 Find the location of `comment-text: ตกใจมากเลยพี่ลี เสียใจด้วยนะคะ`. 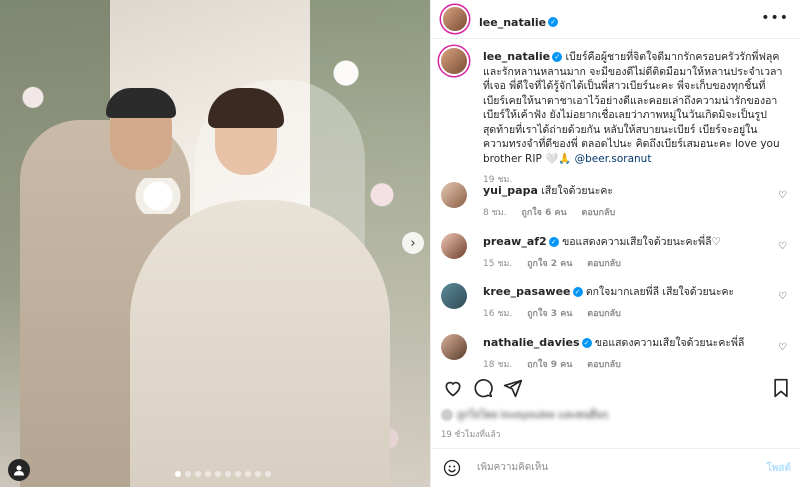

comment-text: ตกใจมากเลยพี่ลี เสียใจด้วยนะคะ is located at coordinates (660, 292).